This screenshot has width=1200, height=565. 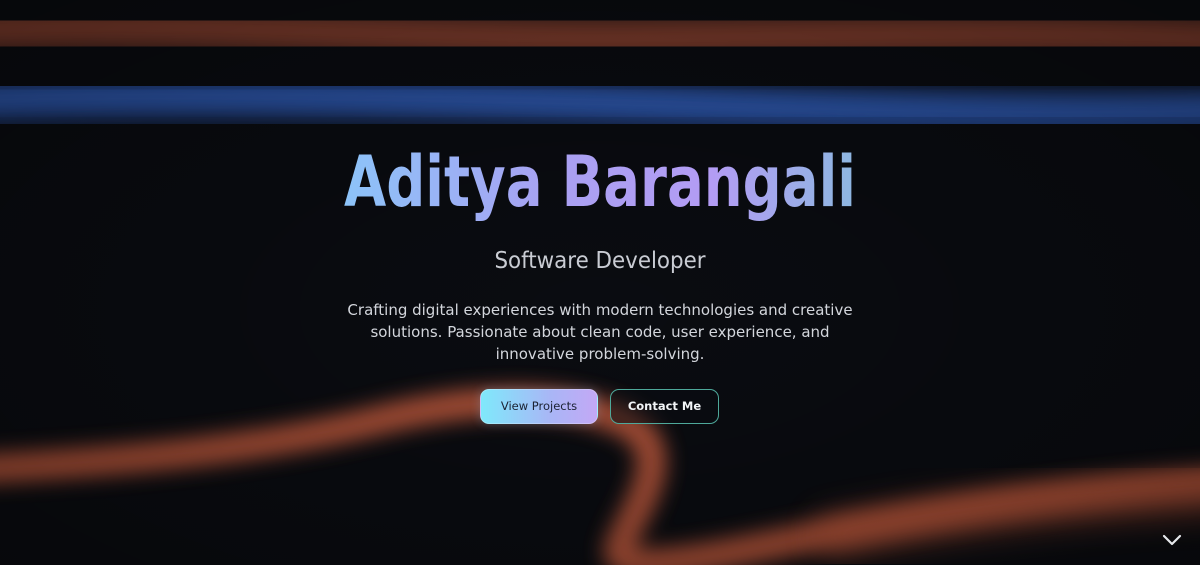 I want to click on hero-role-subtitle: Software Developer, so click(x=600, y=261).